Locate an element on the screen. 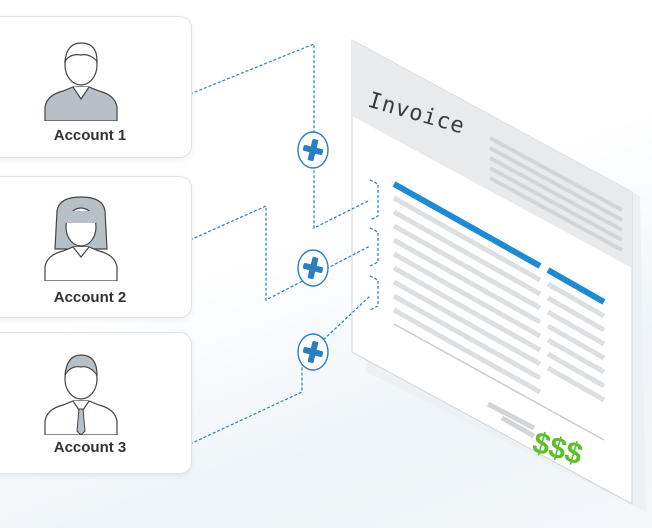 Image resolution: width=652 pixels, height=528 pixels. account-label: Account 3 is located at coordinates (90, 447).